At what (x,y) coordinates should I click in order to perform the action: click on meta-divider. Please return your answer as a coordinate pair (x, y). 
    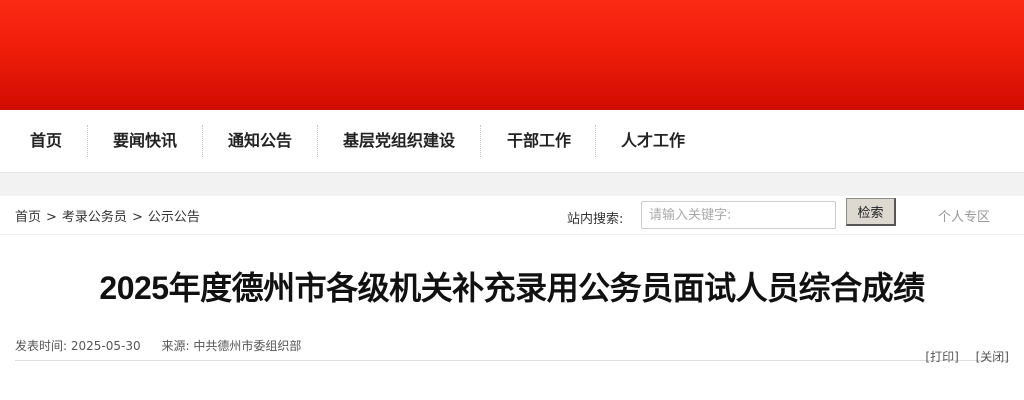
    Looking at the image, I should click on (512, 360).